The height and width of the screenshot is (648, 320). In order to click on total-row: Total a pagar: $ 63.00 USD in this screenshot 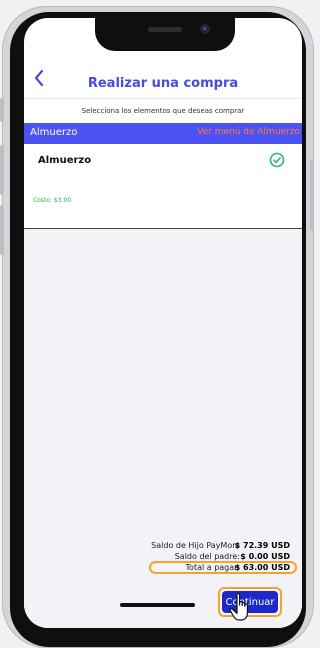, I will do `click(163, 568)`.